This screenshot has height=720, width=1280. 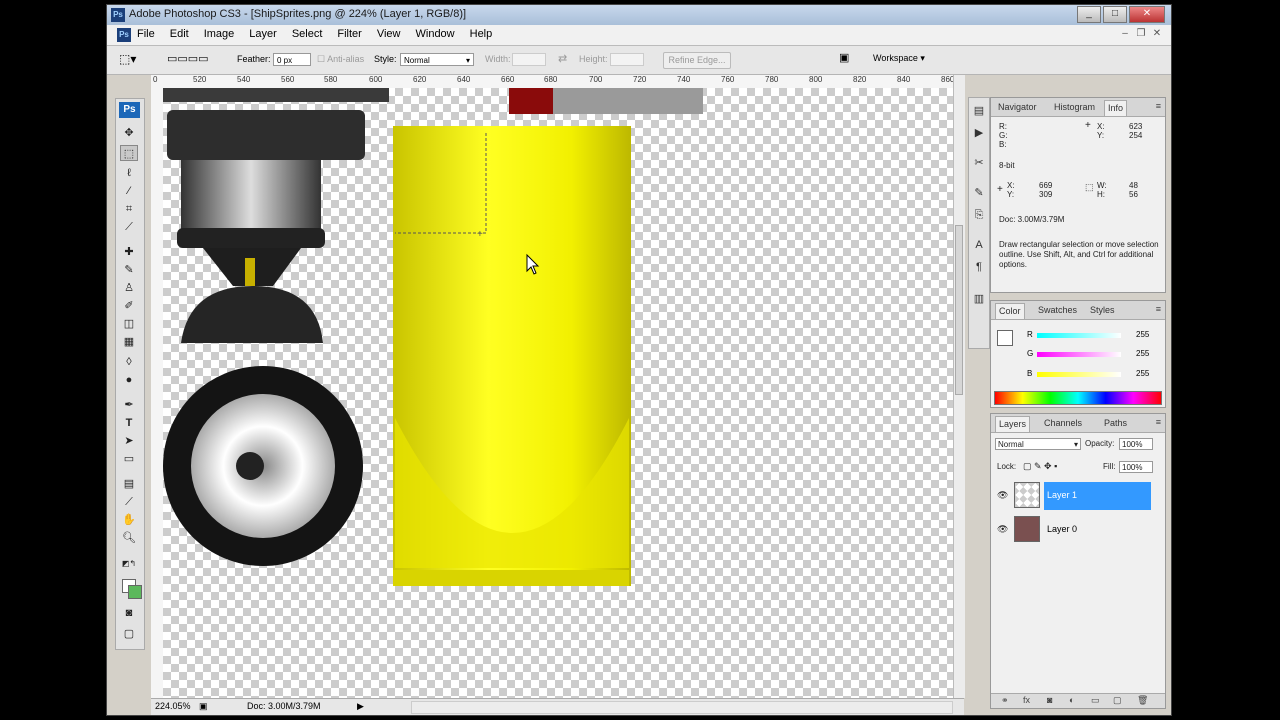 What do you see at coordinates (1142, 353) in the screenshot?
I see `color-g-value: 255` at bounding box center [1142, 353].